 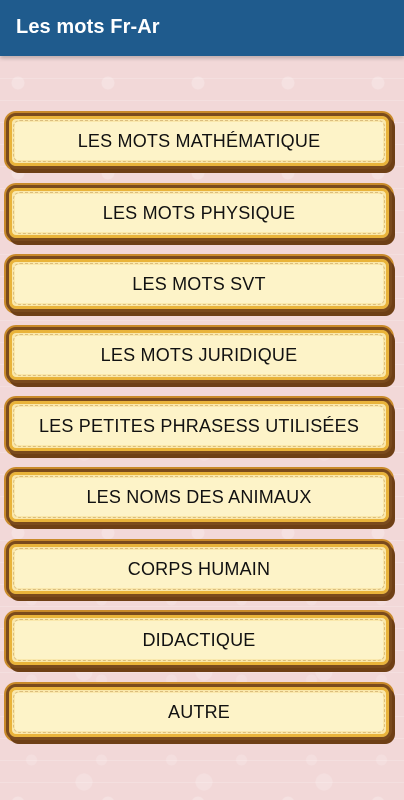 I want to click on category-label: AUTRE, so click(x=198, y=711).